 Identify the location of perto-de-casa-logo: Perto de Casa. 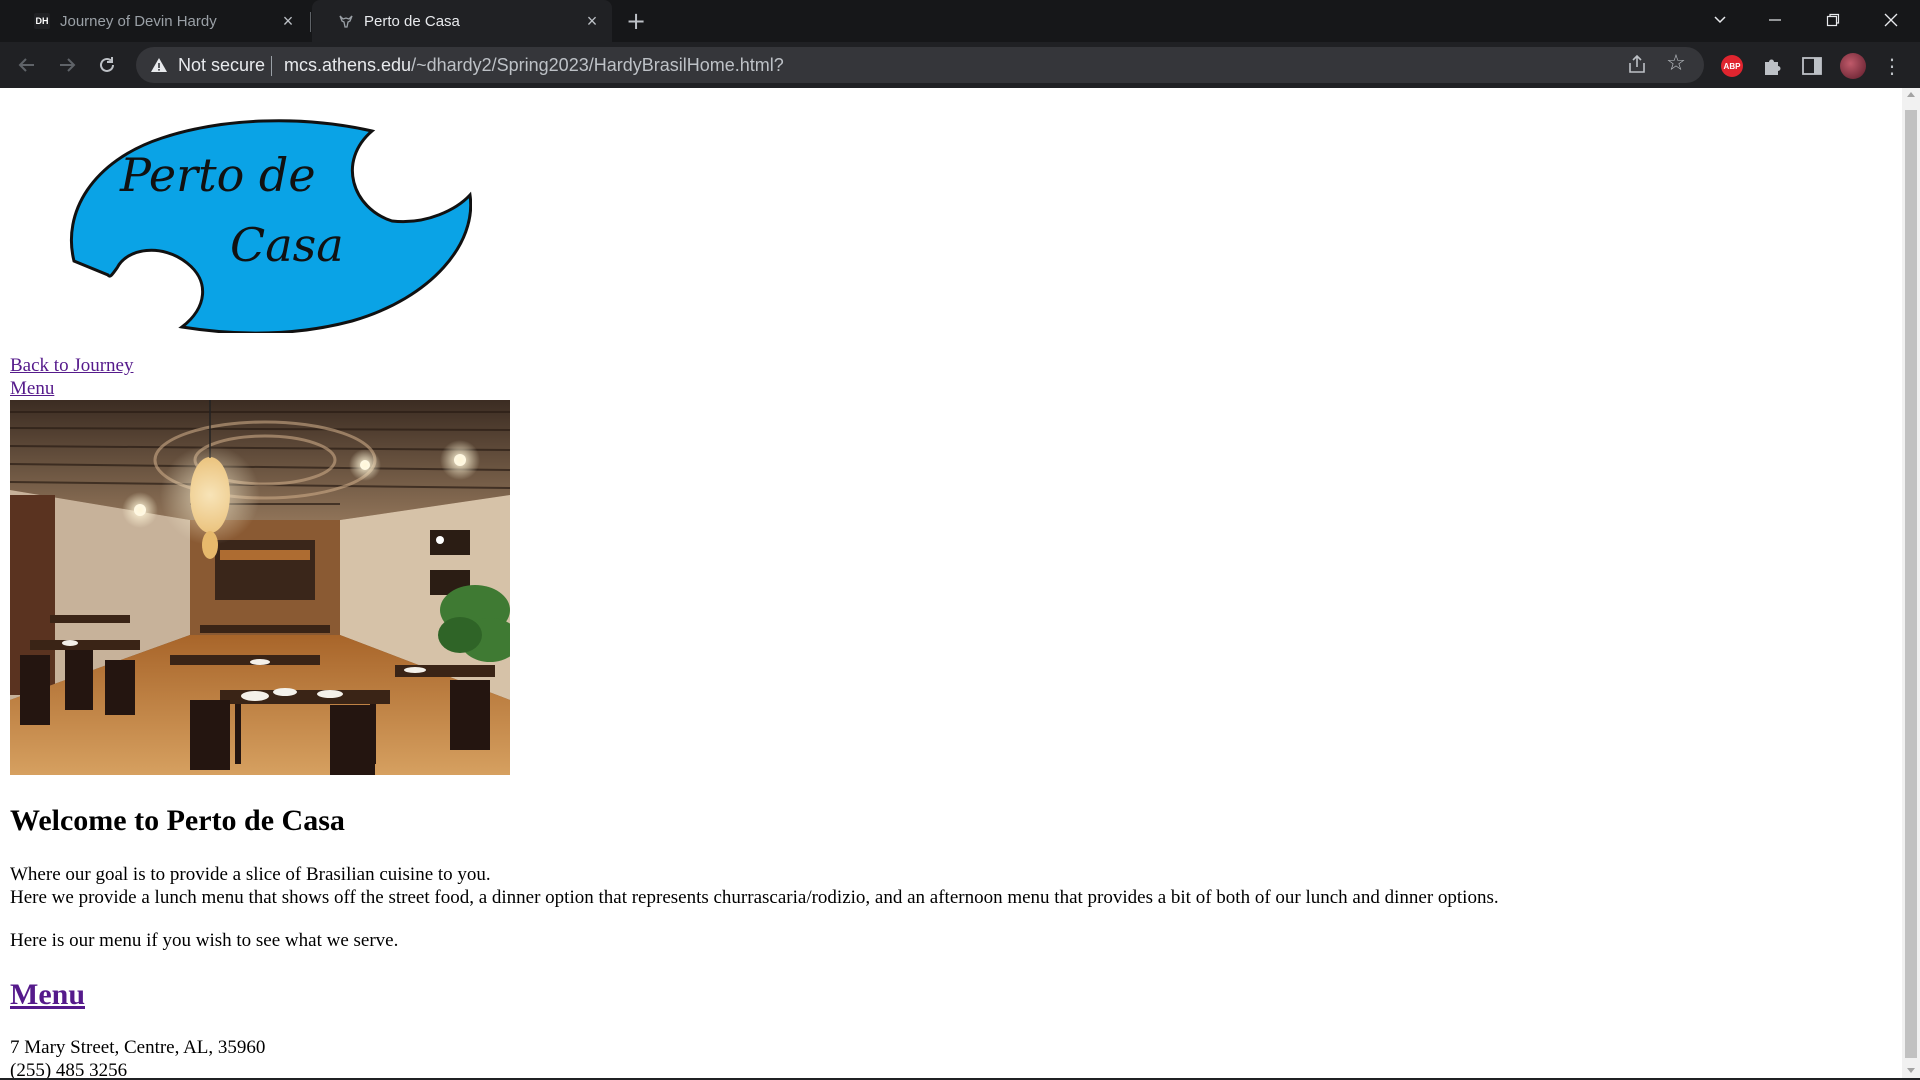
(270, 226).